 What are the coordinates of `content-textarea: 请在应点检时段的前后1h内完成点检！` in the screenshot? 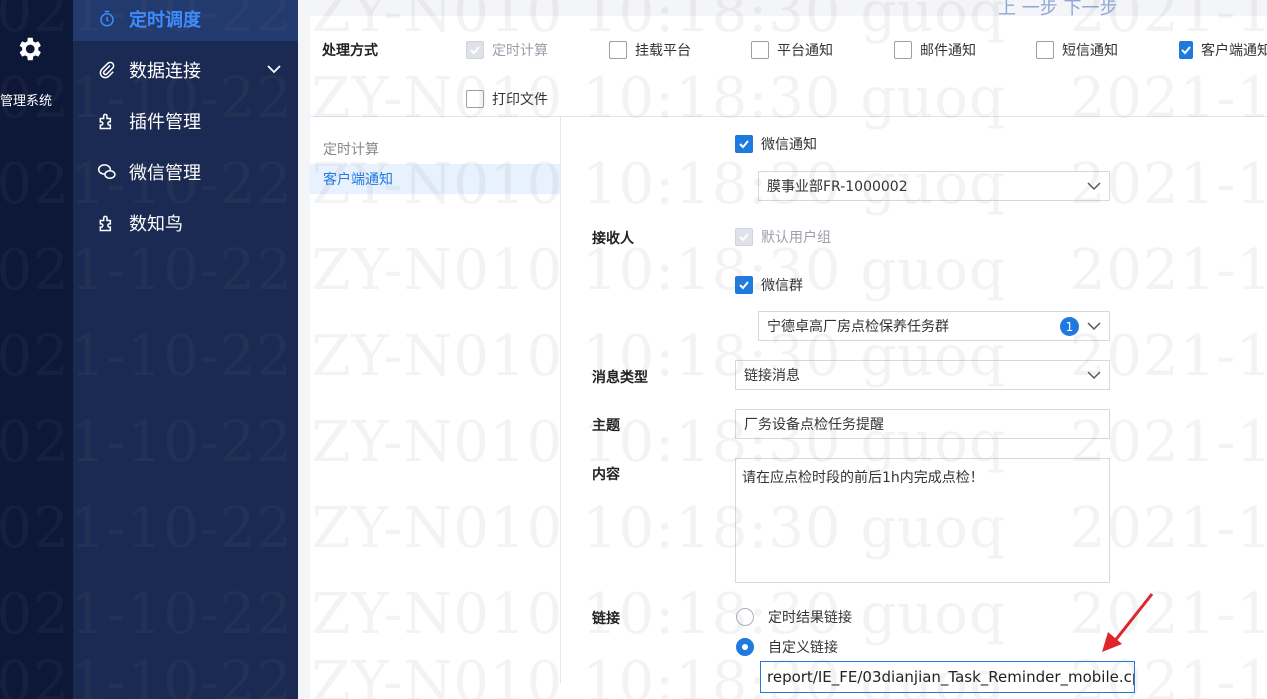 It's located at (922, 520).